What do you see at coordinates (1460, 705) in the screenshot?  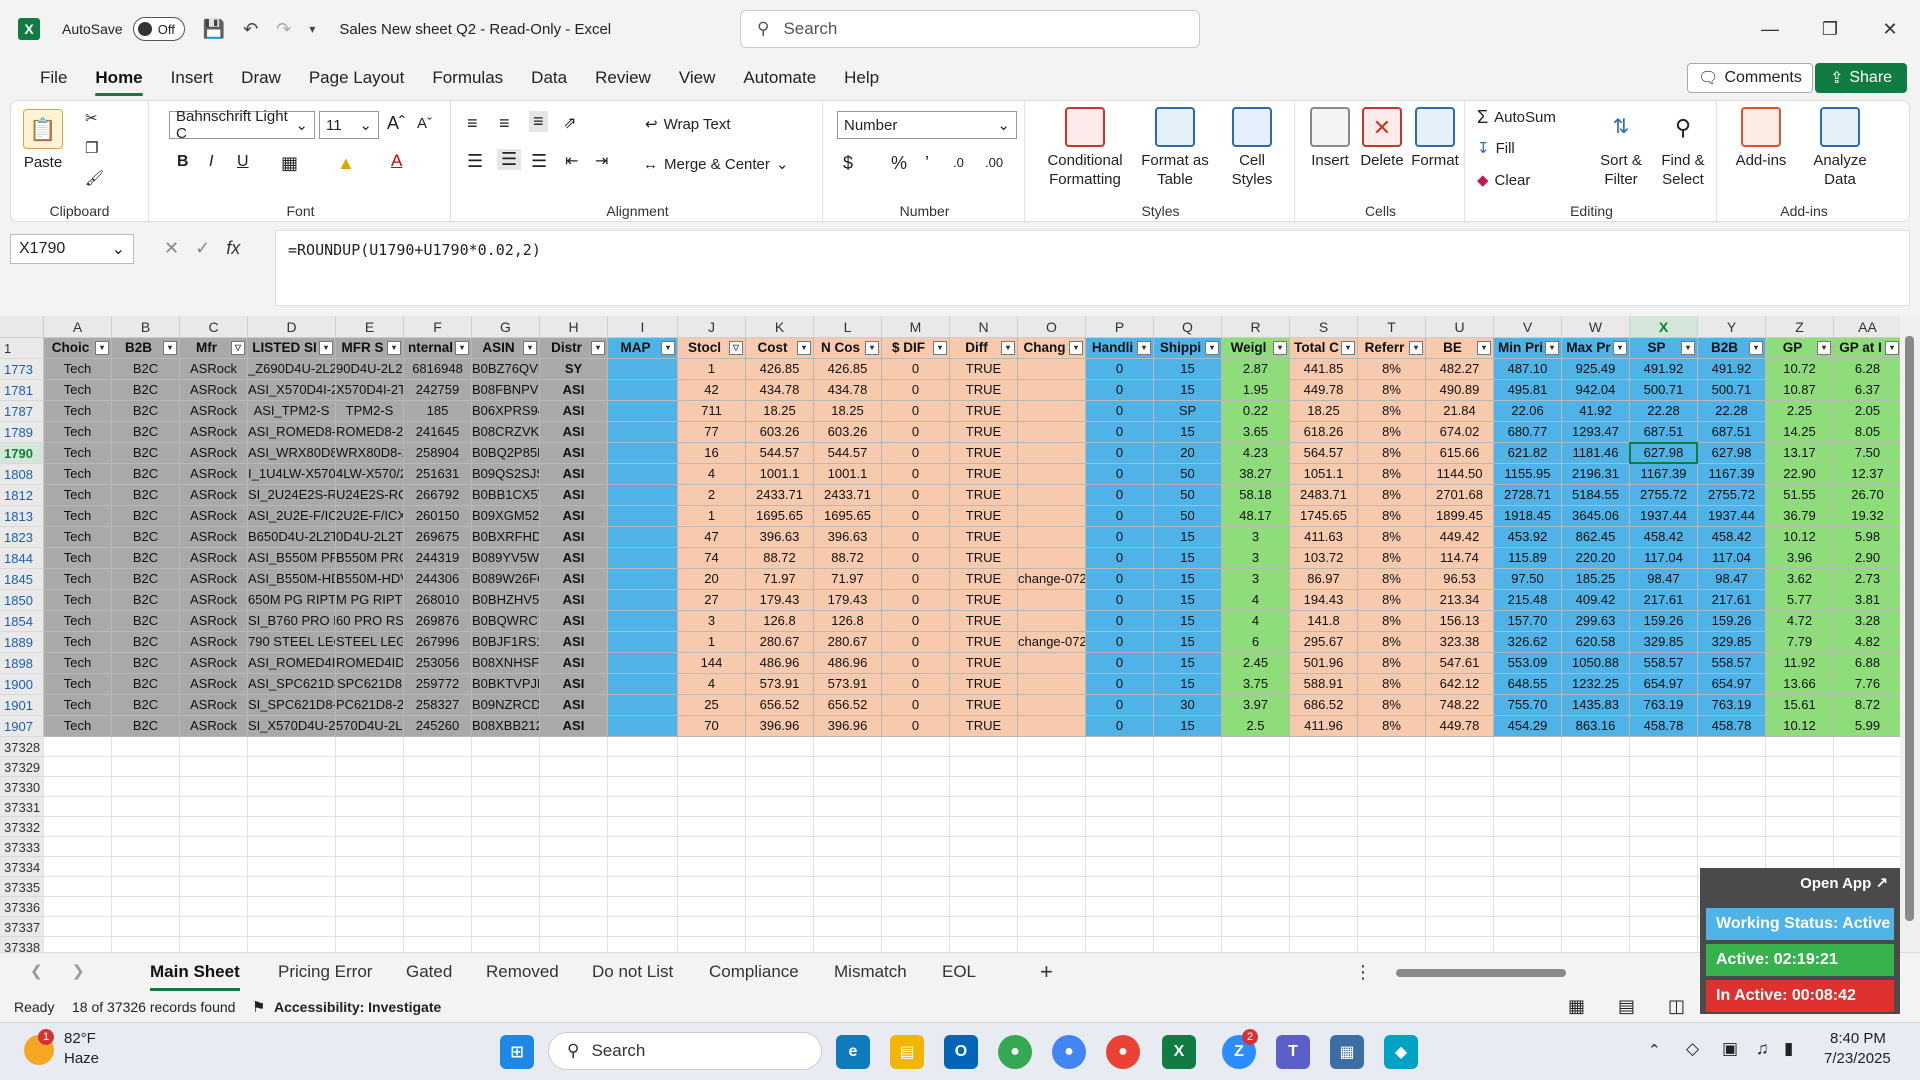 I see `table-cell: 748.22` at bounding box center [1460, 705].